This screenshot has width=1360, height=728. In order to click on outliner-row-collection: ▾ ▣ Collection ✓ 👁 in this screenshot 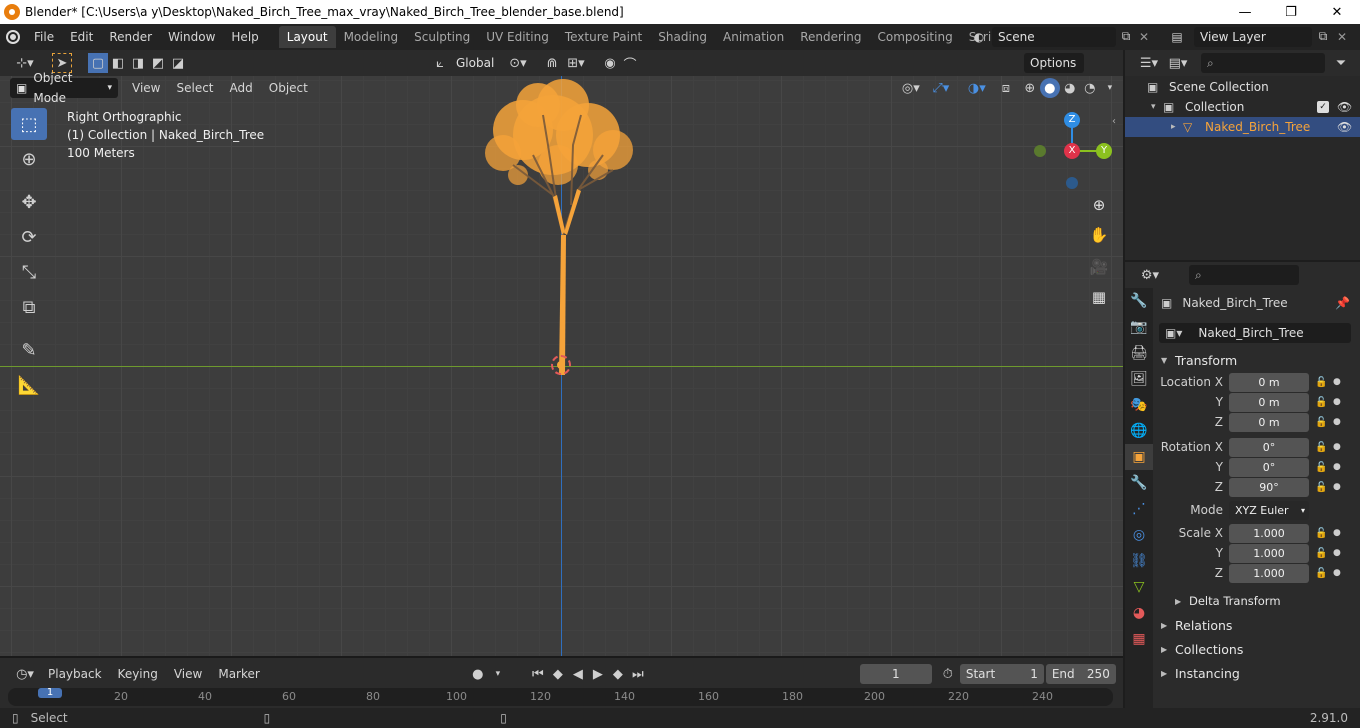, I will do `click(1242, 107)`.